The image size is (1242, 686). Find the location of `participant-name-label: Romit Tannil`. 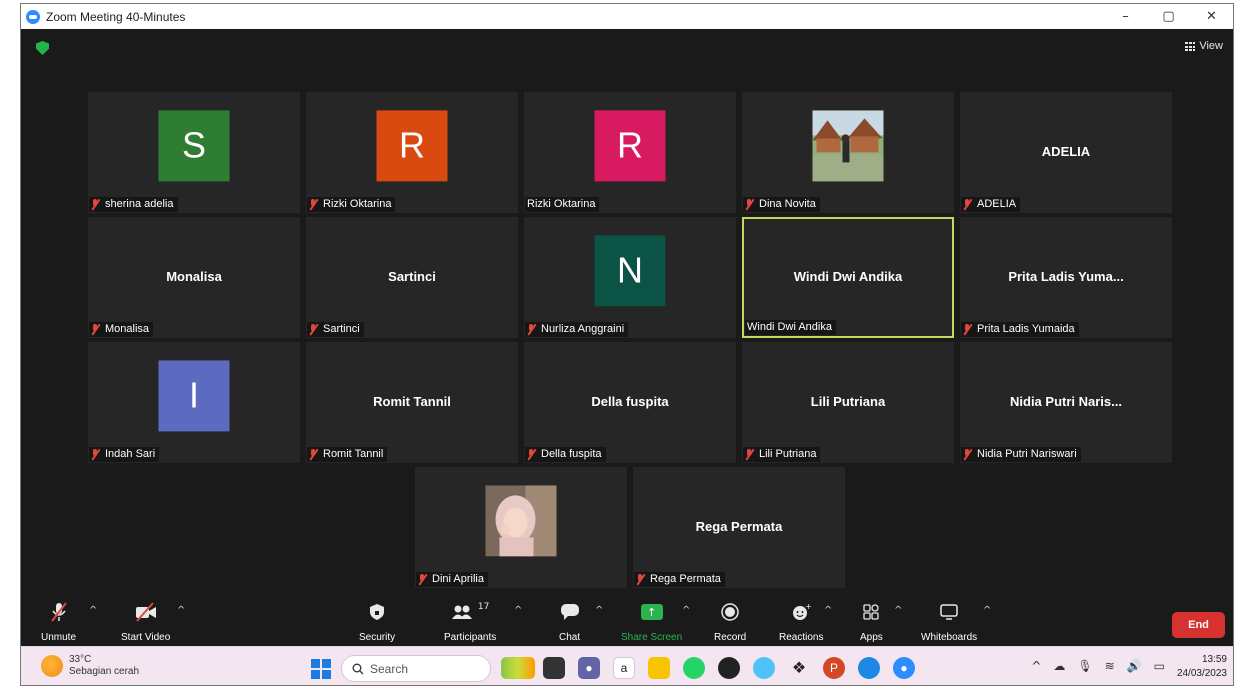

participant-name-label: Romit Tannil is located at coordinates (347, 454).